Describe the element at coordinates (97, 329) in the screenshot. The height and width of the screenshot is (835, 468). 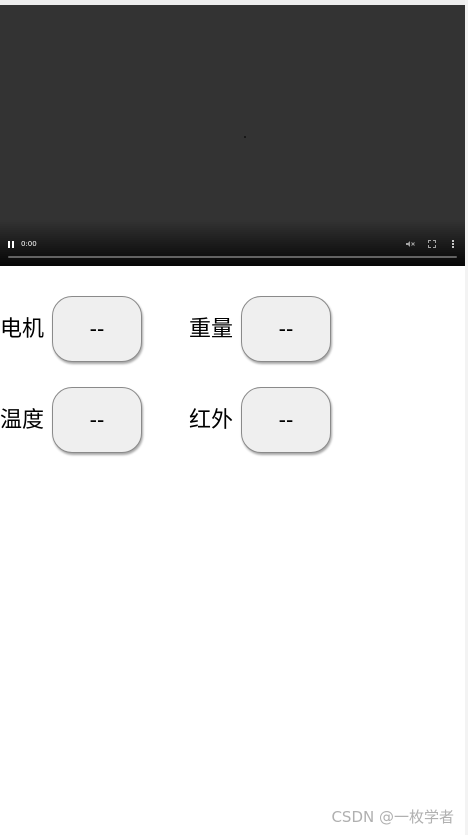
I see `motor-value-button: --` at that location.